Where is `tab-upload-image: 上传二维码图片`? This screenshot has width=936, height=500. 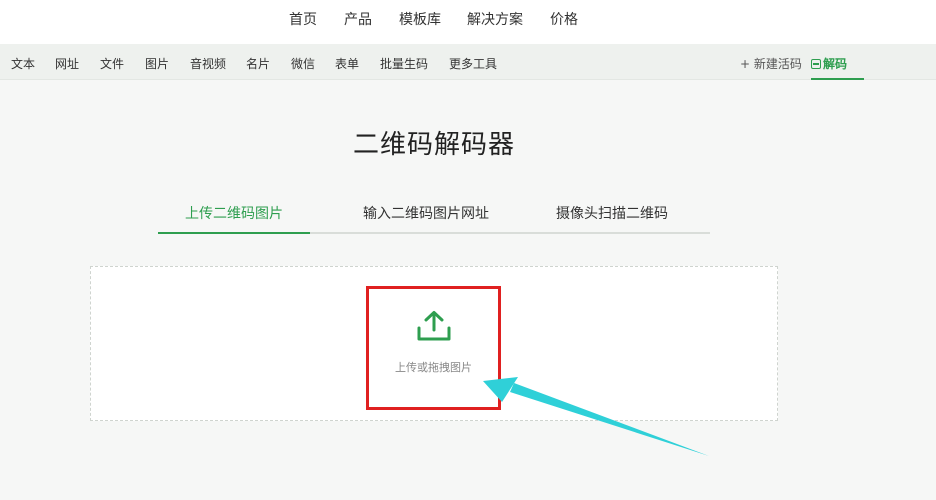
tab-upload-image: 上传二维码图片 is located at coordinates (234, 215).